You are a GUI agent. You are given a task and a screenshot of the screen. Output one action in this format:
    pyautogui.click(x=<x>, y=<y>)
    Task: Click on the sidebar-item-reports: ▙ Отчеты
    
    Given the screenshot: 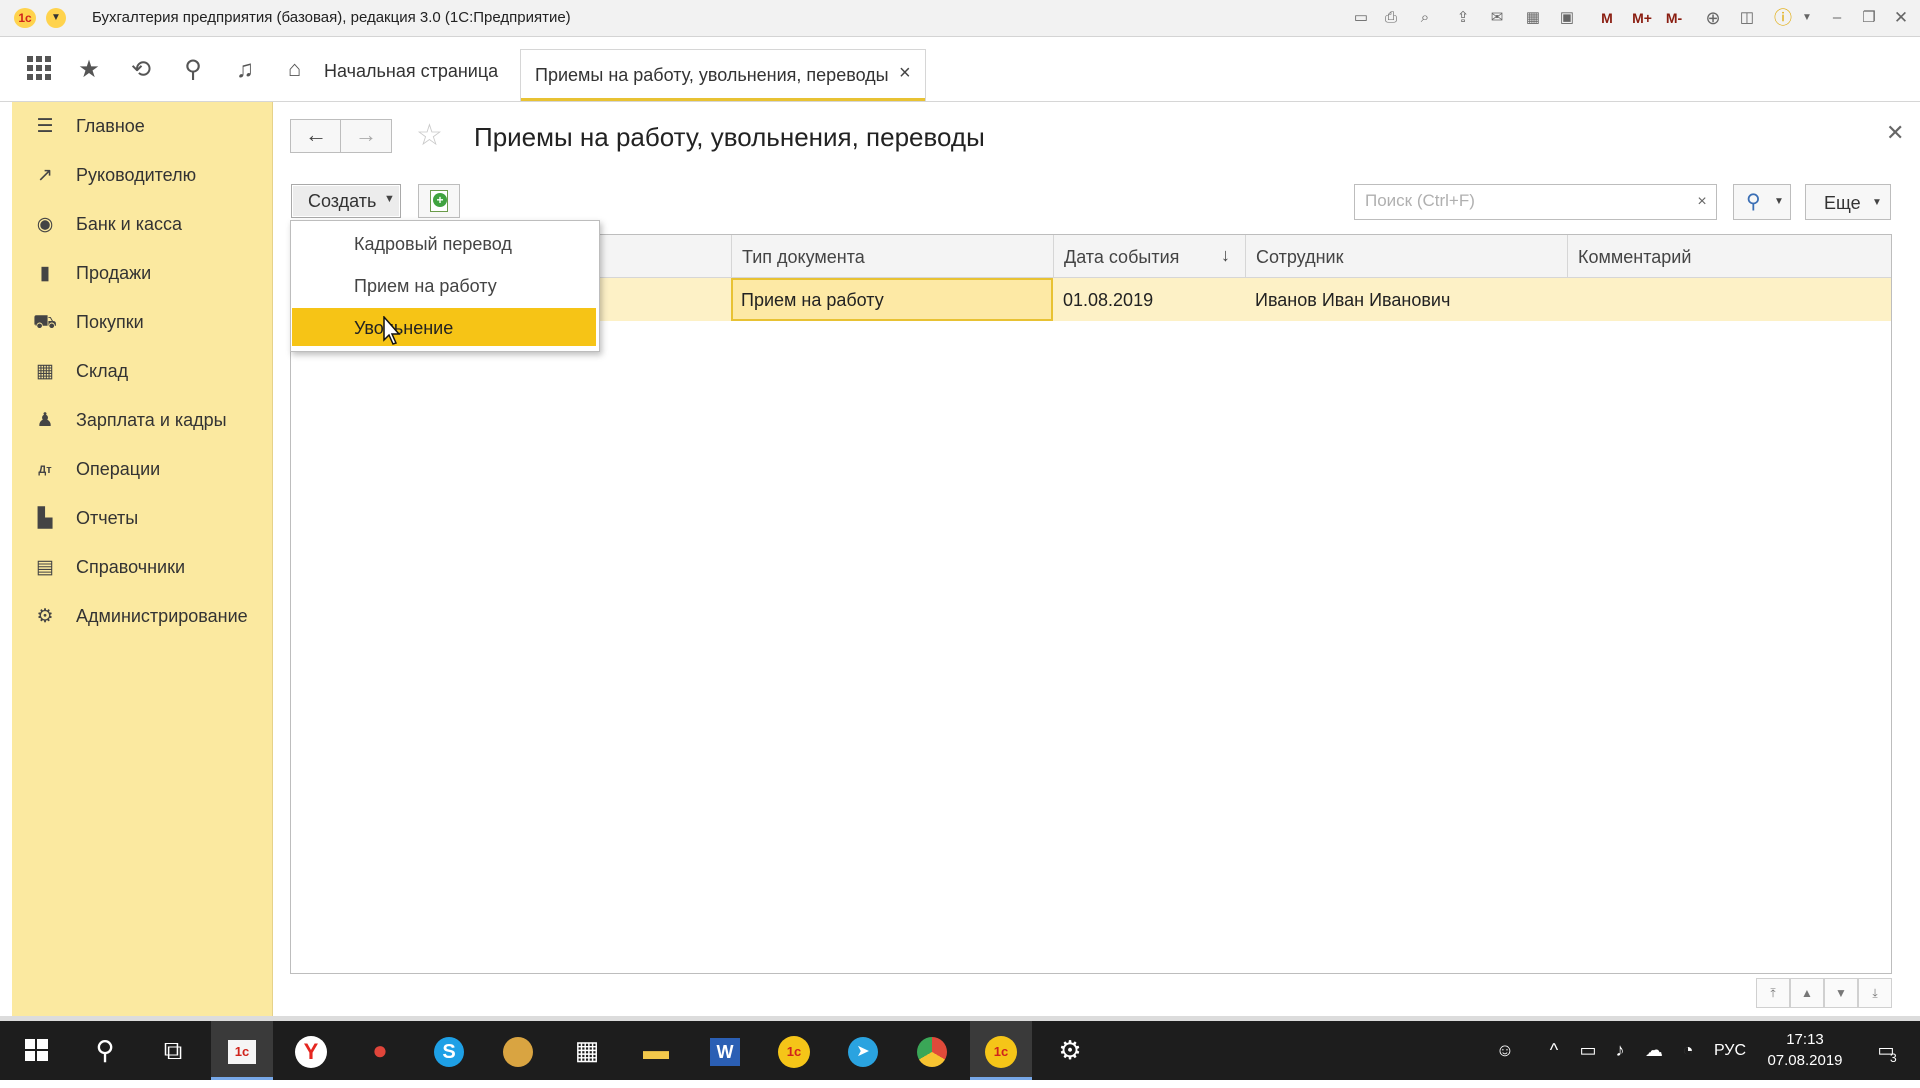 What is the action you would take?
    pyautogui.click(x=142, y=518)
    